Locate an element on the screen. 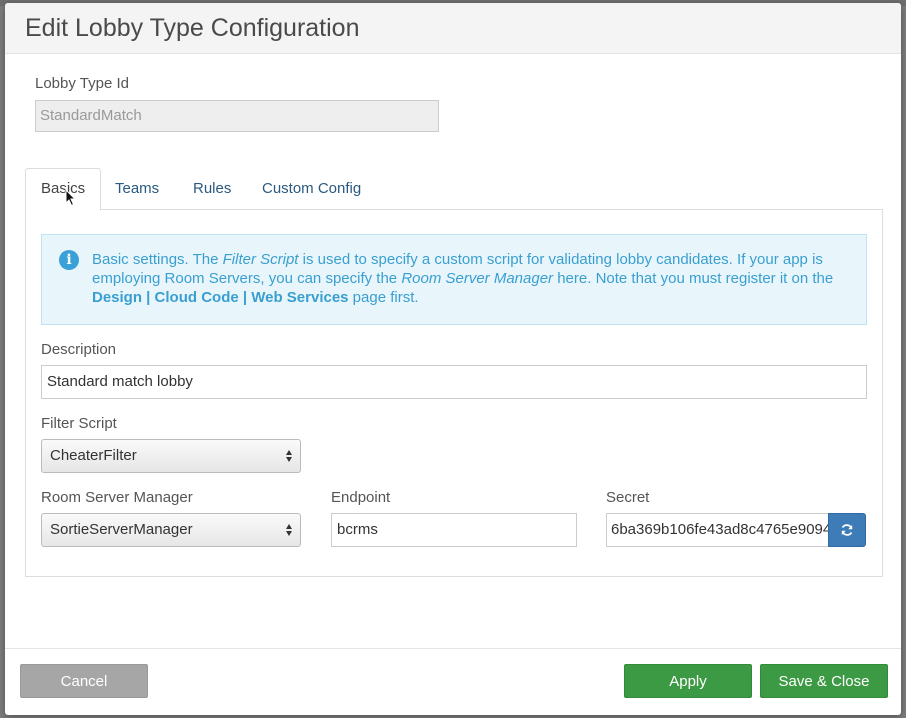 This screenshot has height=718, width=906. room-server-manager-label: Room Server Manager is located at coordinates (117, 497).